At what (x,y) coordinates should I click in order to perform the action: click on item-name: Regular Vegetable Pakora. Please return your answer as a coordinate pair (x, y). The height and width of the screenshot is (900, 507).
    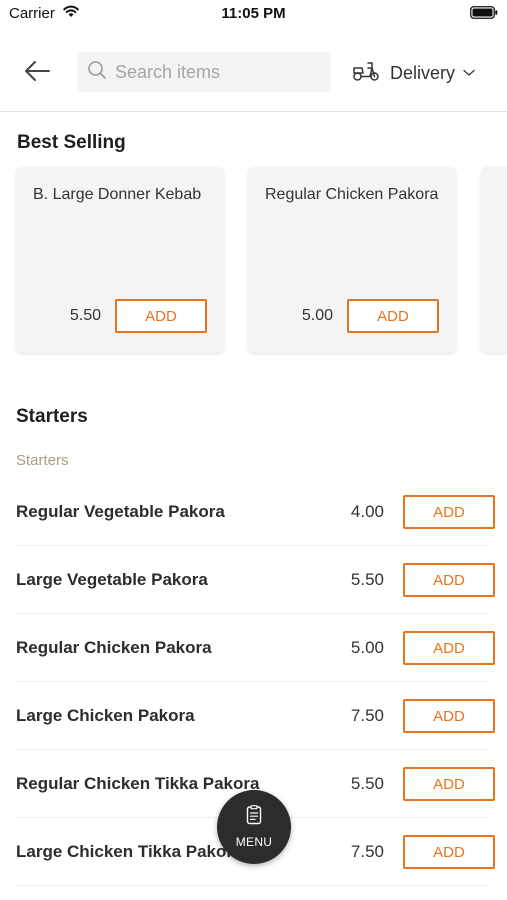
    Looking at the image, I should click on (120, 511).